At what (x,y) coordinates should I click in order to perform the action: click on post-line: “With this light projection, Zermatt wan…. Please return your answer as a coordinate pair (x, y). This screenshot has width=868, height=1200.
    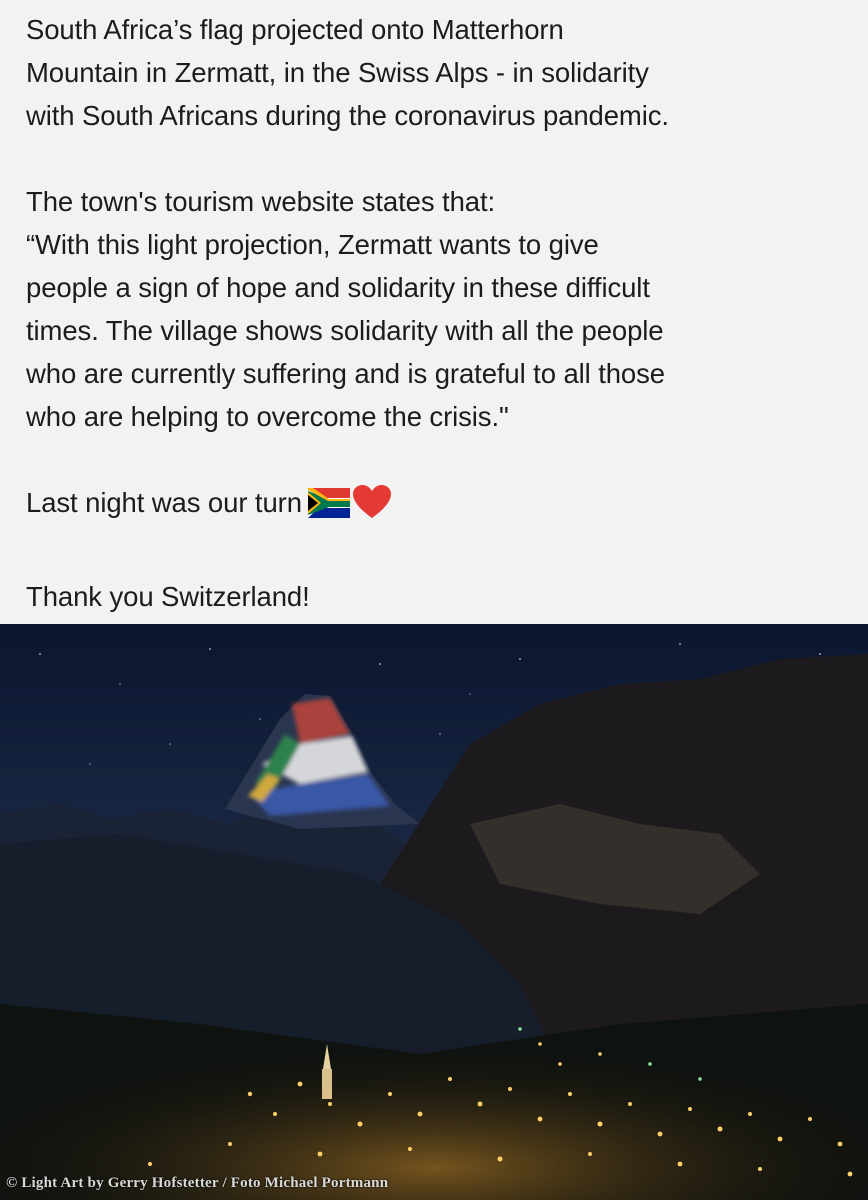
    Looking at the image, I should click on (312, 244).